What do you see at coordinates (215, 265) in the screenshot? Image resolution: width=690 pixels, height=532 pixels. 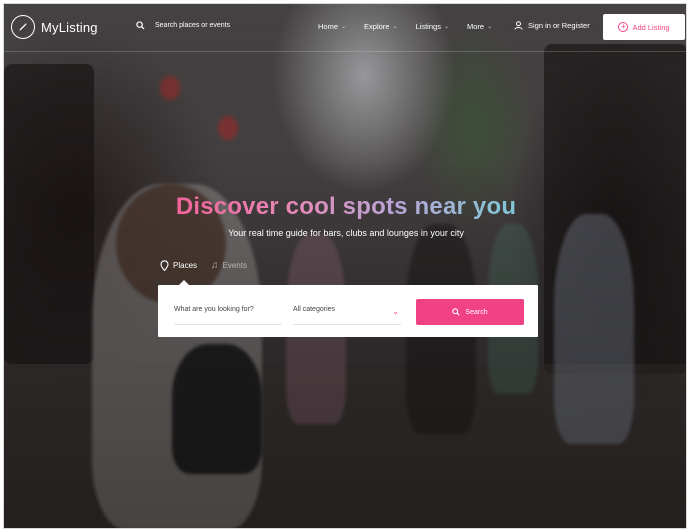 I see `music-note-icon: ♫` at bounding box center [215, 265].